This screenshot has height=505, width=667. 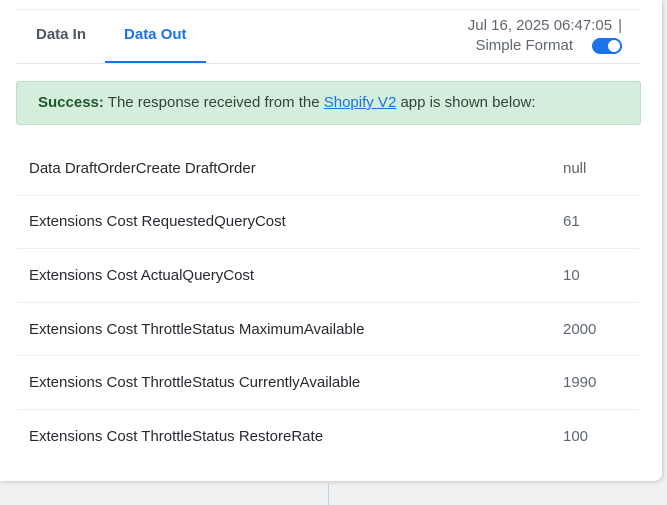 What do you see at coordinates (61, 40) in the screenshot?
I see `tab-data-in: Data In` at bounding box center [61, 40].